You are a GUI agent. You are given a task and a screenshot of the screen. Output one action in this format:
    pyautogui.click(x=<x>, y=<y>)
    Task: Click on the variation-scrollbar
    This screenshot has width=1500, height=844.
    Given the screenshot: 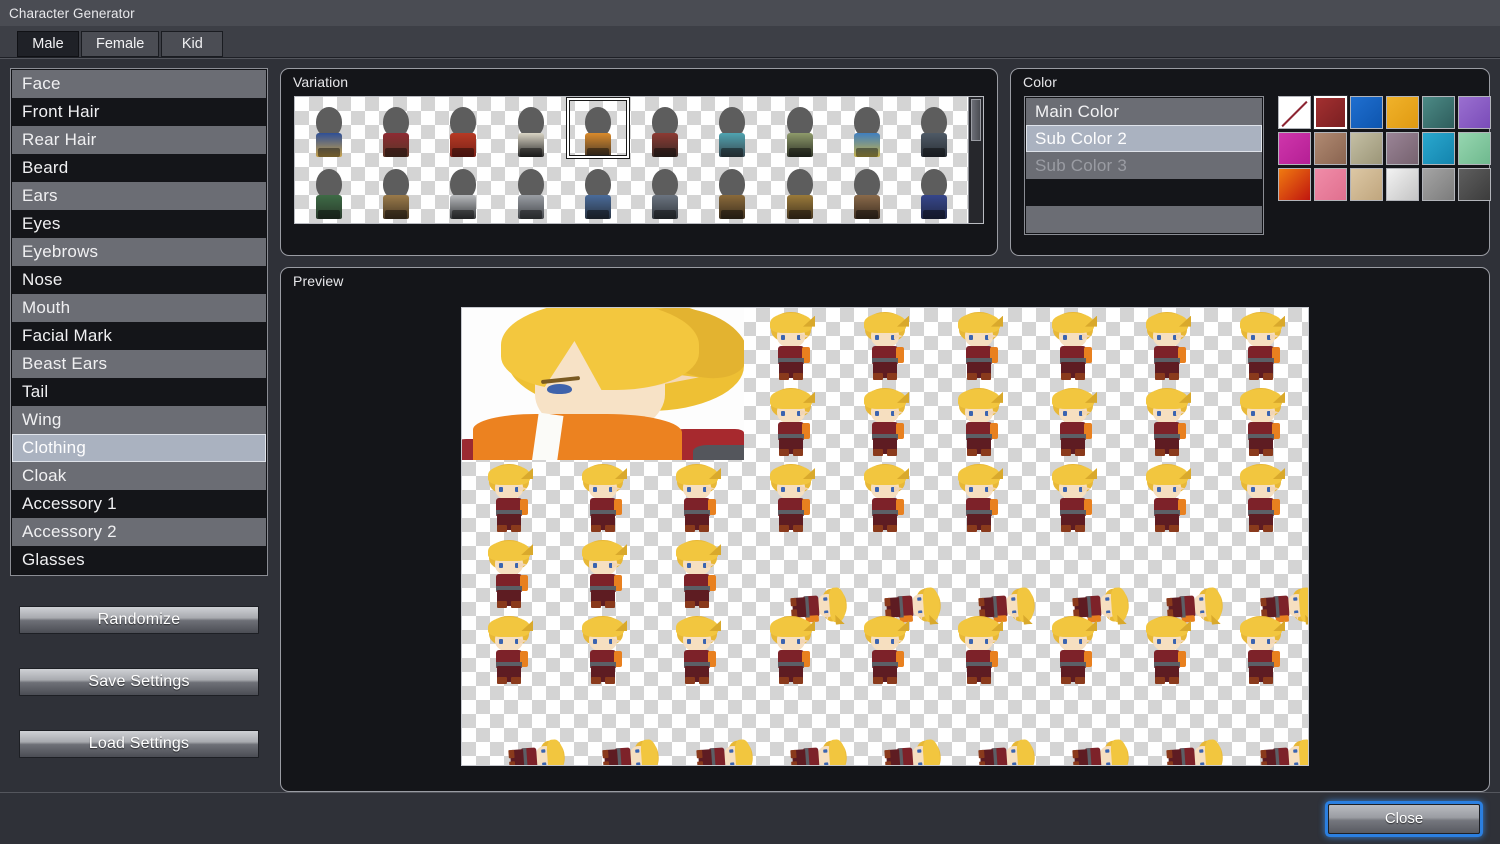 What is the action you would take?
    pyautogui.click(x=975, y=160)
    